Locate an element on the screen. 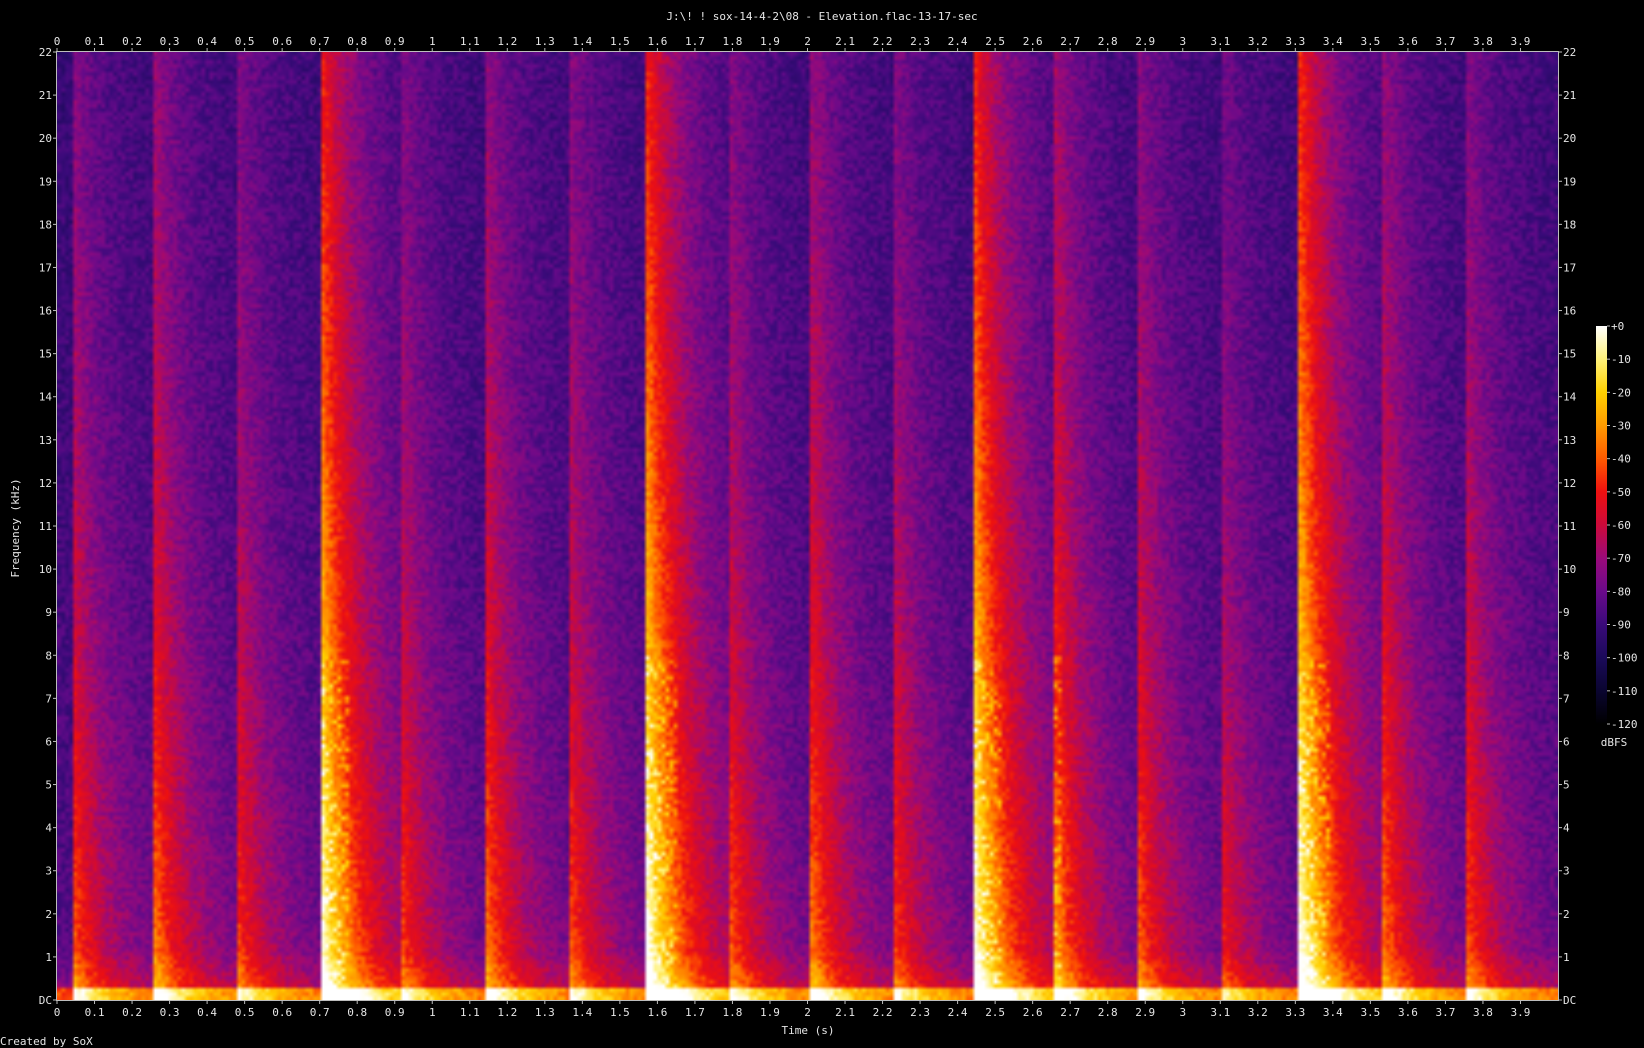  x-tick-label-top: 0.5 is located at coordinates (245, 41).